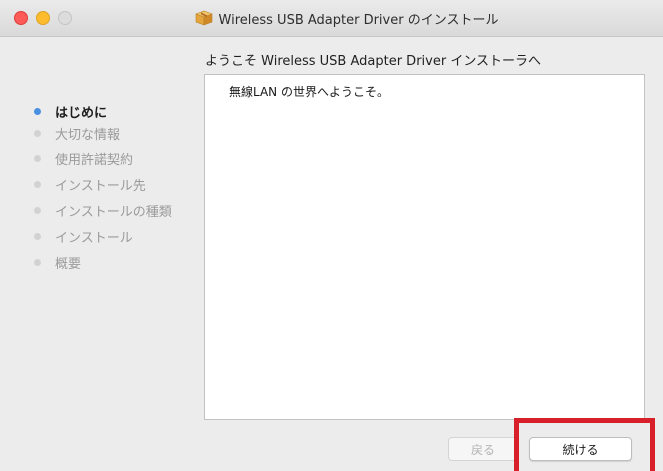 The image size is (663, 471). I want to click on step-installation-type: インストールの種類, so click(103, 210).